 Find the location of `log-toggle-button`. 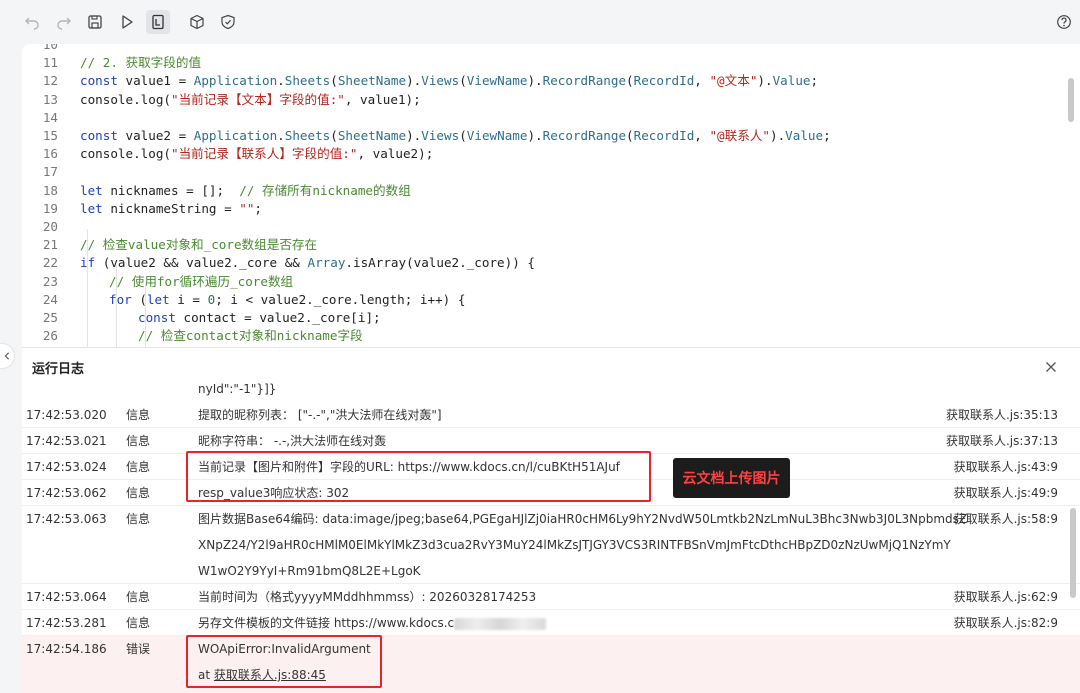

log-toggle-button is located at coordinates (158, 22).